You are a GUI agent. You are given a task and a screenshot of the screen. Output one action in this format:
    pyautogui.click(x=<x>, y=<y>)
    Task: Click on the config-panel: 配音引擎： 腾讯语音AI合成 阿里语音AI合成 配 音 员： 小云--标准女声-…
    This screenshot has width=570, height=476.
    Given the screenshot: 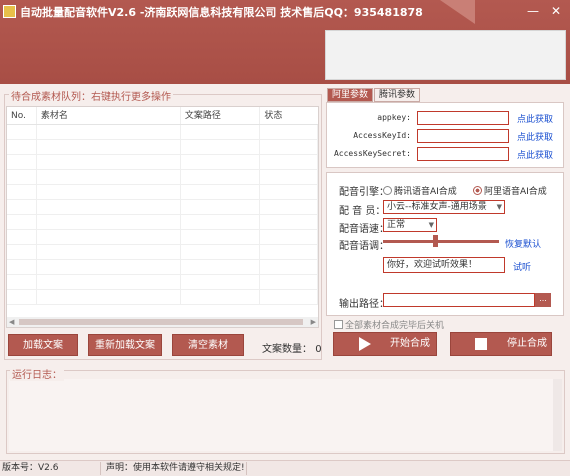 What is the action you would take?
    pyautogui.click(x=445, y=244)
    